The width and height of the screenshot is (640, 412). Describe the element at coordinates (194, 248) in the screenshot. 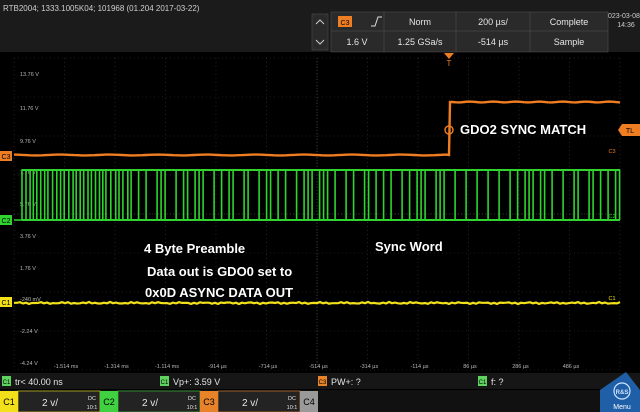

I see `preamble-label: 4 Byte Preamble` at that location.